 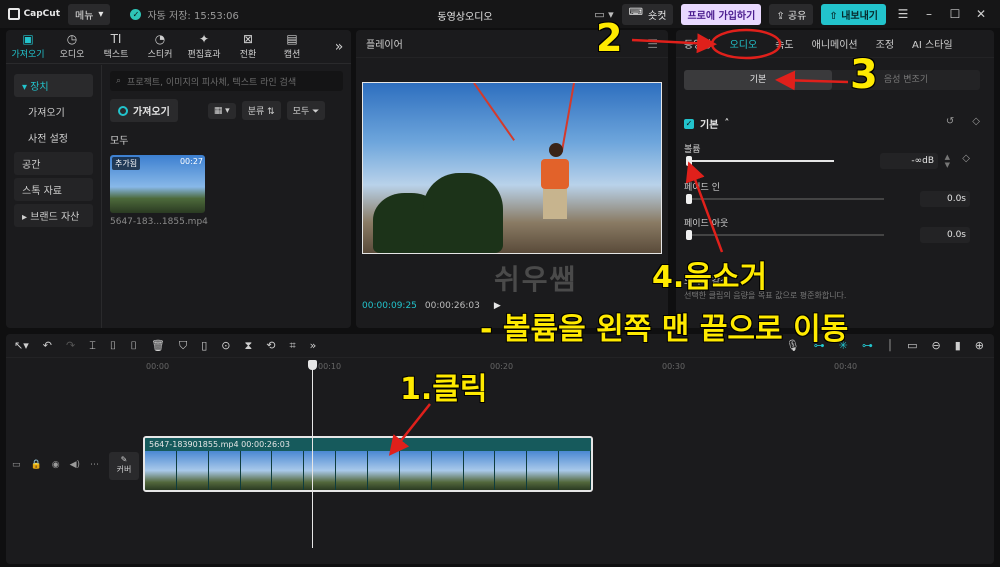 I want to click on tab-caption: ▤ 캡션, so click(x=292, y=46).